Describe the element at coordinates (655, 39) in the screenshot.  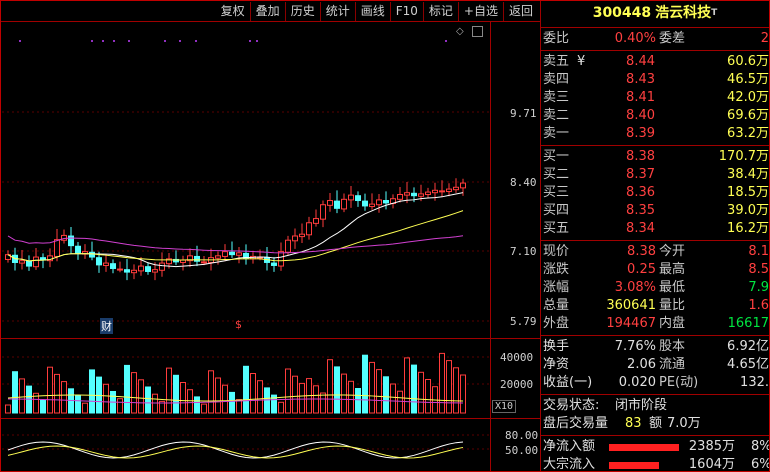
I see `weibi-row: 委比 0.40% 委差 2` at that location.